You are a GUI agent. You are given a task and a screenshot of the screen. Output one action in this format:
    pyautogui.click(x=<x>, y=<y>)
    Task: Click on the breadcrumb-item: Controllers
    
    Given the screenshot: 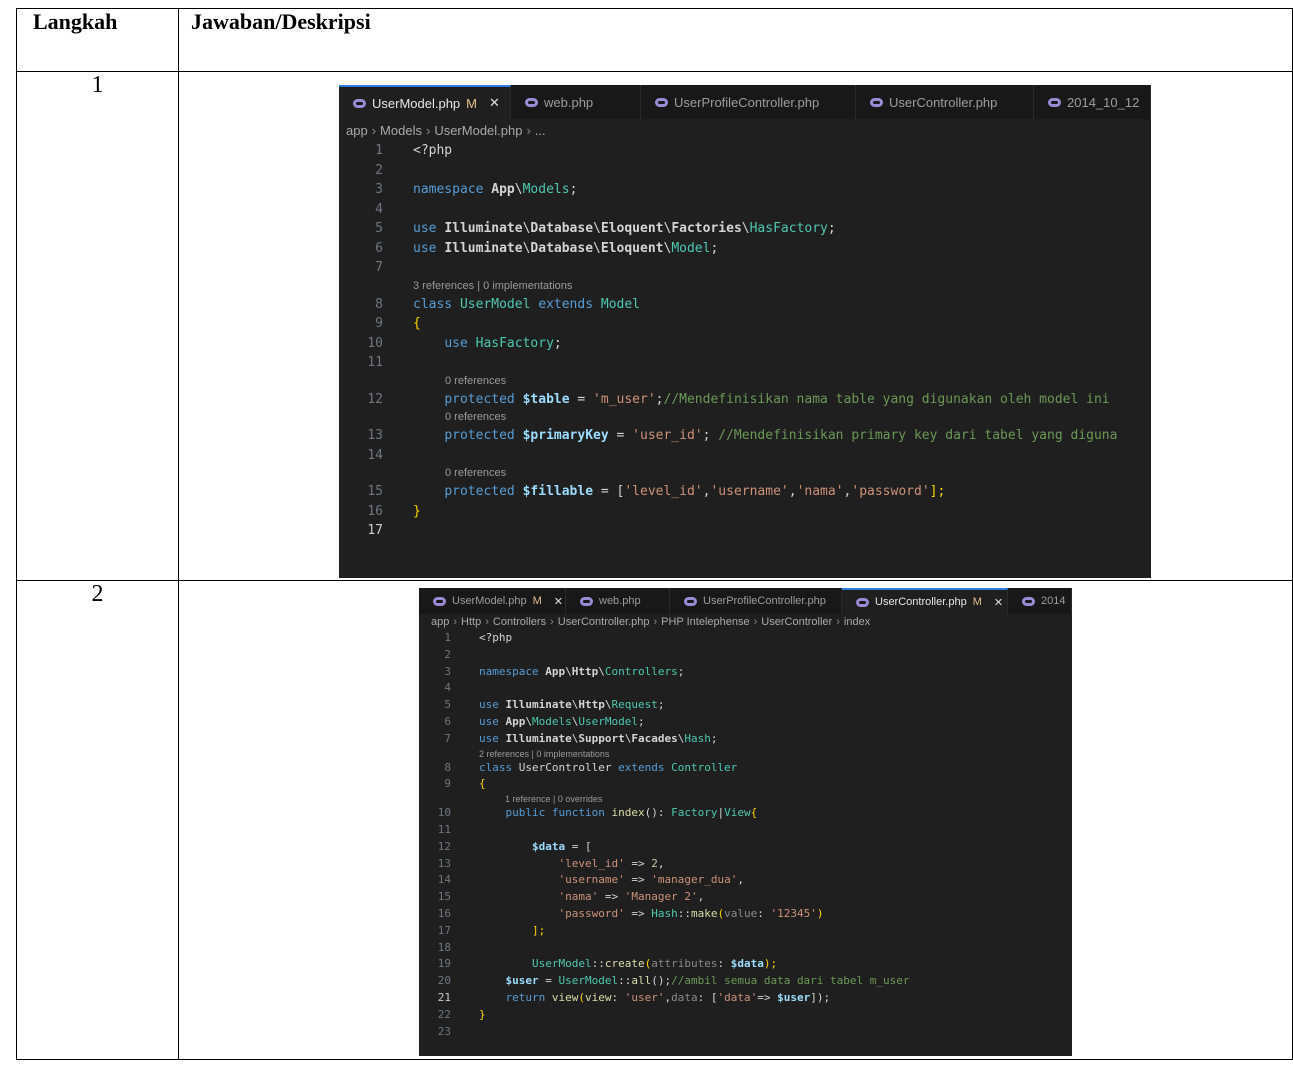 What is the action you would take?
    pyautogui.click(x=519, y=622)
    